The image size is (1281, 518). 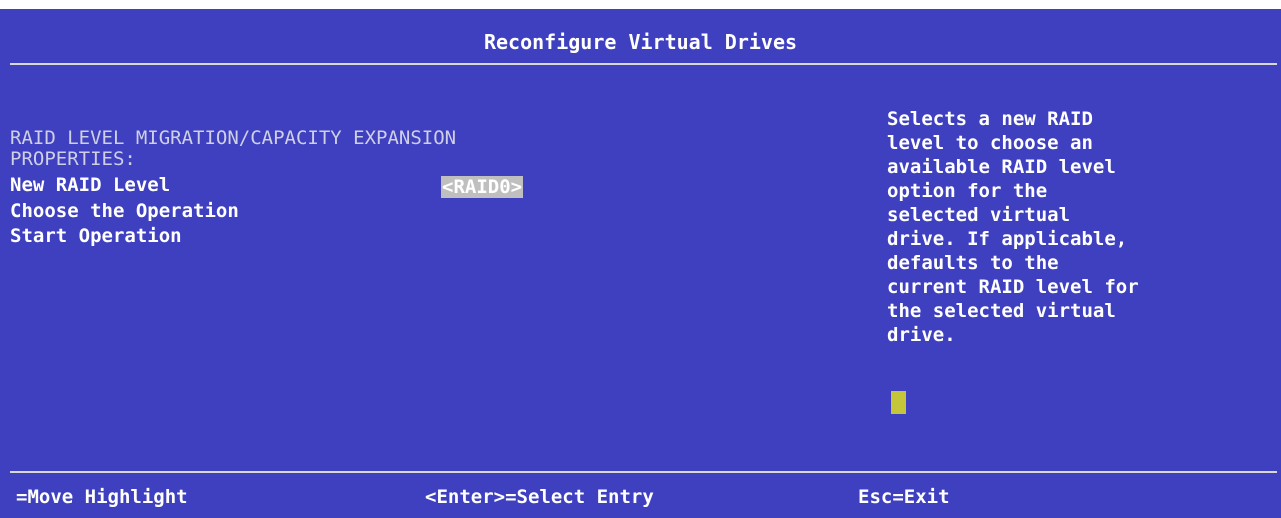 What do you see at coordinates (1013, 287) in the screenshot?
I see `help-line: current RAID level for` at bounding box center [1013, 287].